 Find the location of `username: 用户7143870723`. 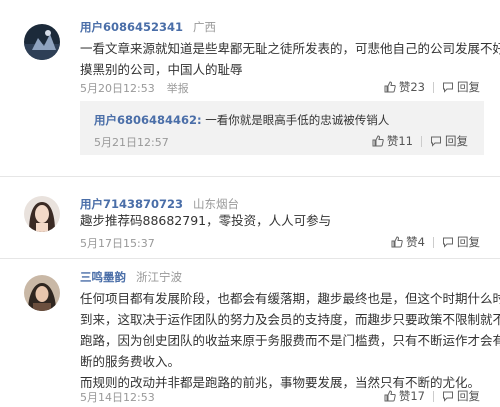

username: 用户7143870723 is located at coordinates (131, 204).